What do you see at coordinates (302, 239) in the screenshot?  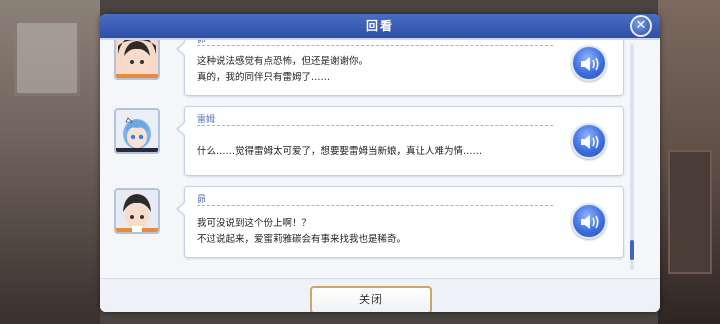 I see `dialogue-line: 不过说起来，爱蜜莉雅碳会有事来找我也是稀奇。` at bounding box center [302, 239].